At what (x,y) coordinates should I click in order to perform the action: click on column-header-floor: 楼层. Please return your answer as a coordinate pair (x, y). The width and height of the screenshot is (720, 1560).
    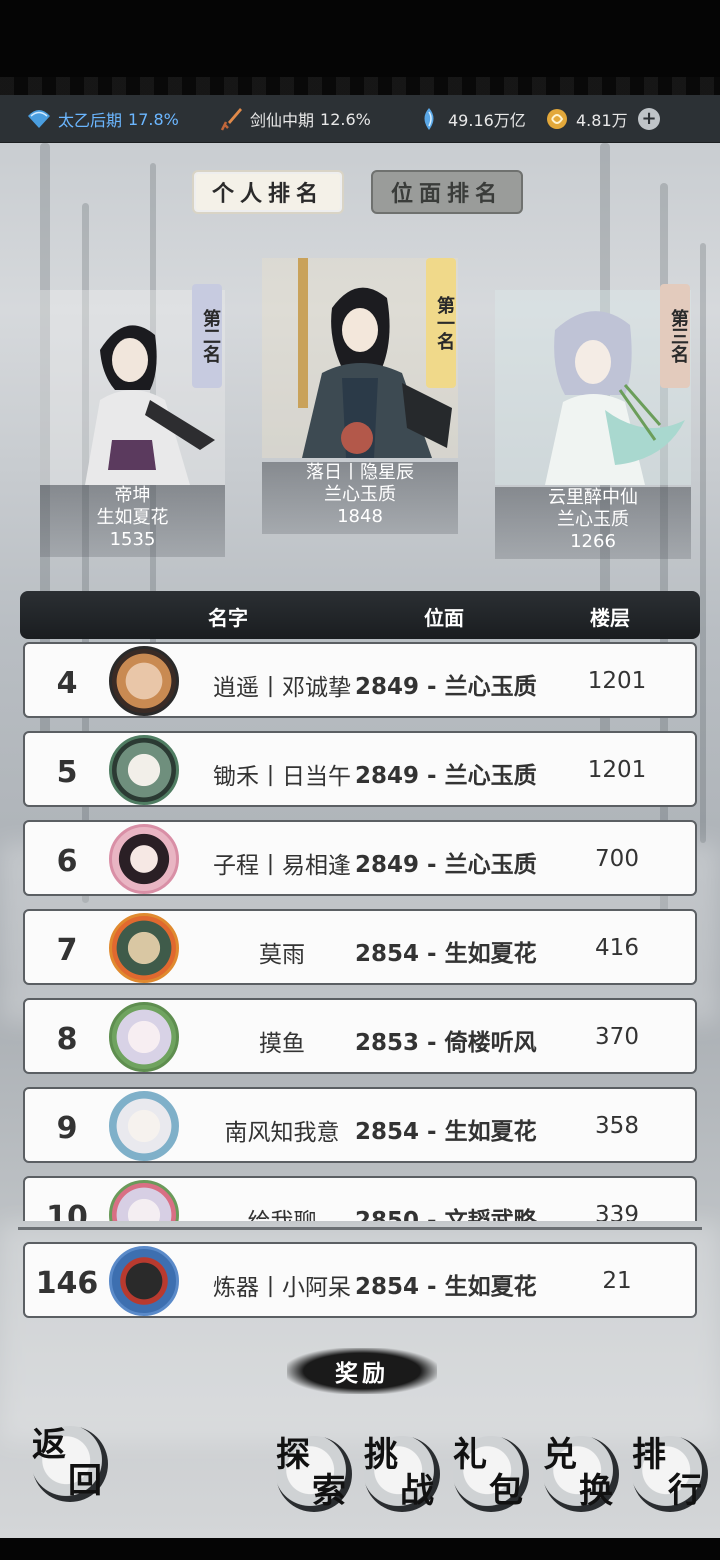
    Looking at the image, I should click on (610, 618).